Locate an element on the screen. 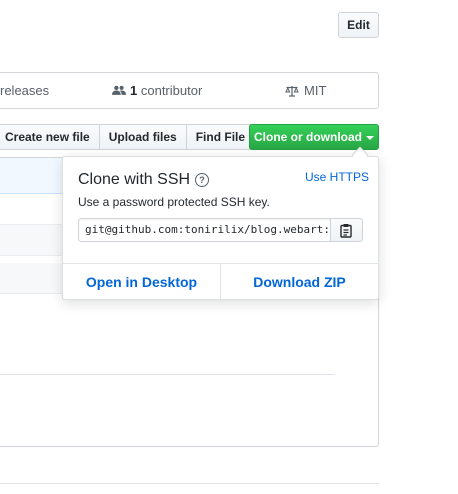  download-zip-button: Download ZIP is located at coordinates (299, 281).